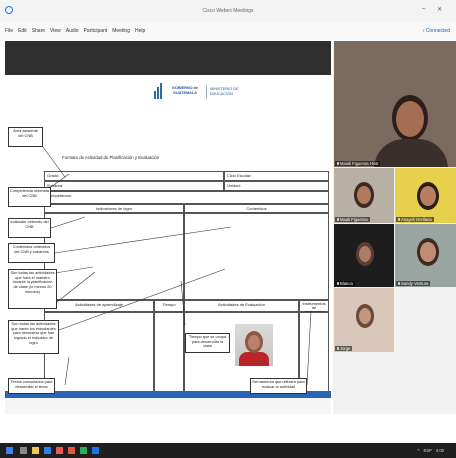 Image resolution: width=456 pixels, height=458 pixels. Describe the element at coordinates (72, 31) in the screenshot. I see `menu-audio: Audio` at that location.